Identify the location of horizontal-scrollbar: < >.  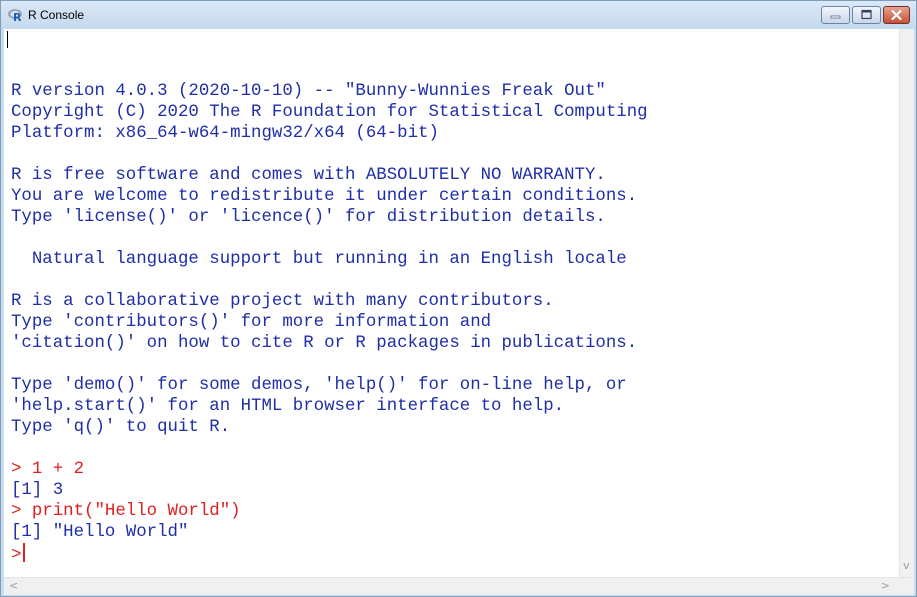
(459, 586).